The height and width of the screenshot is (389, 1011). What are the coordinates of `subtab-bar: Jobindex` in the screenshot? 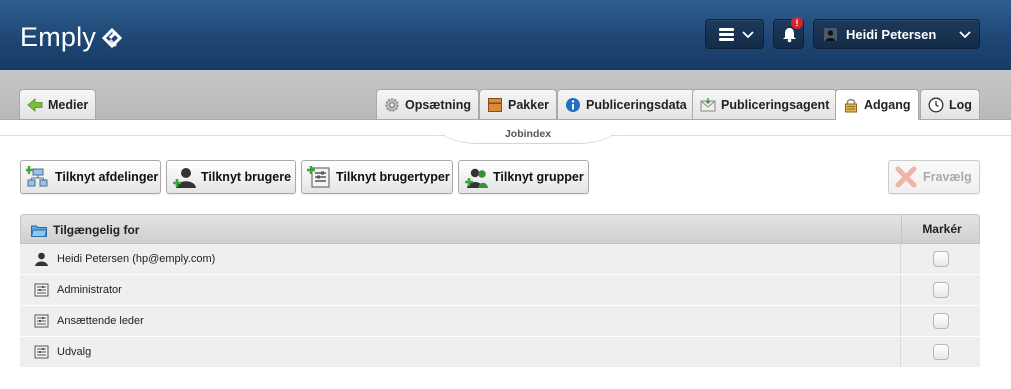 It's located at (505, 132).